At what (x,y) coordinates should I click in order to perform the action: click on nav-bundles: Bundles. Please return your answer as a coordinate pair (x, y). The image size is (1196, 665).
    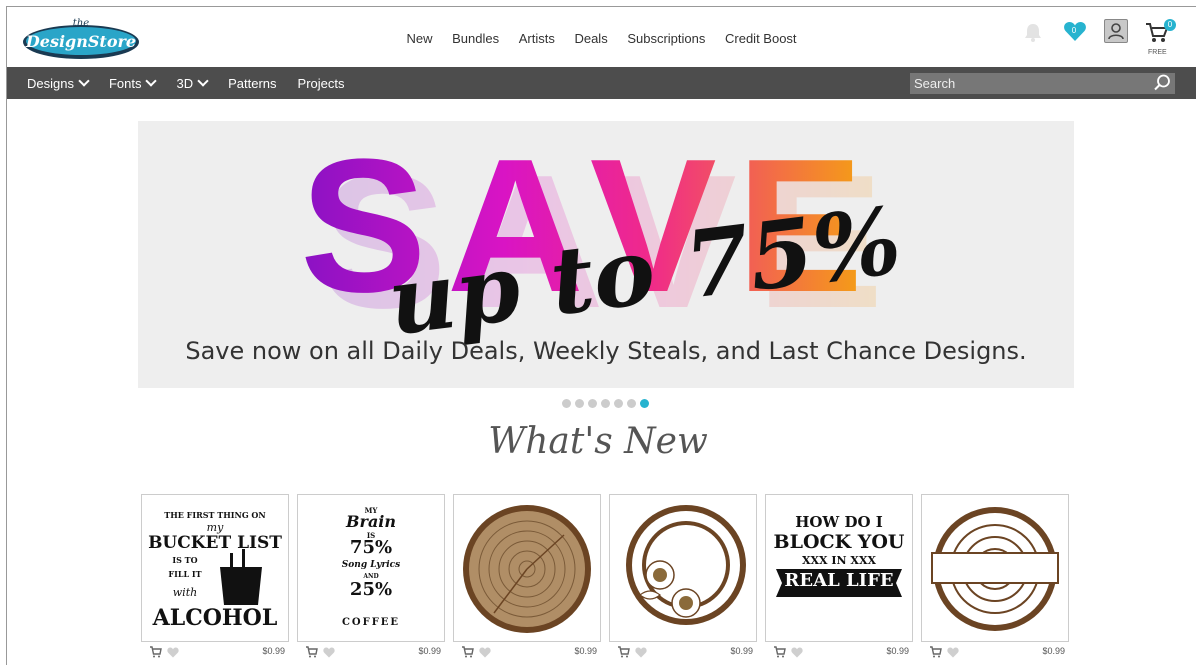
    Looking at the image, I should click on (475, 38).